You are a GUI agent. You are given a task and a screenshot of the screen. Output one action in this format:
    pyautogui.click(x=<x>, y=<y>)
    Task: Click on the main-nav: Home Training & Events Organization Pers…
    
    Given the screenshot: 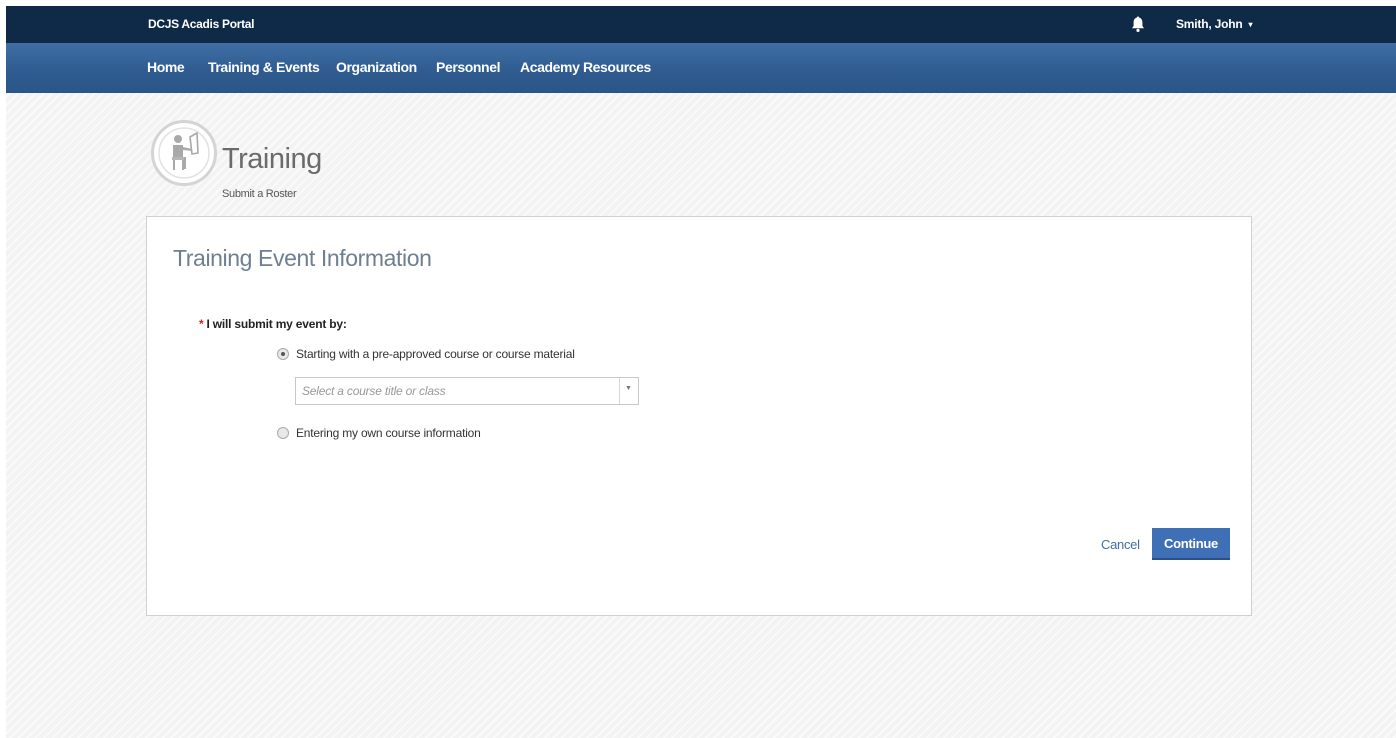 What is the action you would take?
    pyautogui.click(x=701, y=68)
    